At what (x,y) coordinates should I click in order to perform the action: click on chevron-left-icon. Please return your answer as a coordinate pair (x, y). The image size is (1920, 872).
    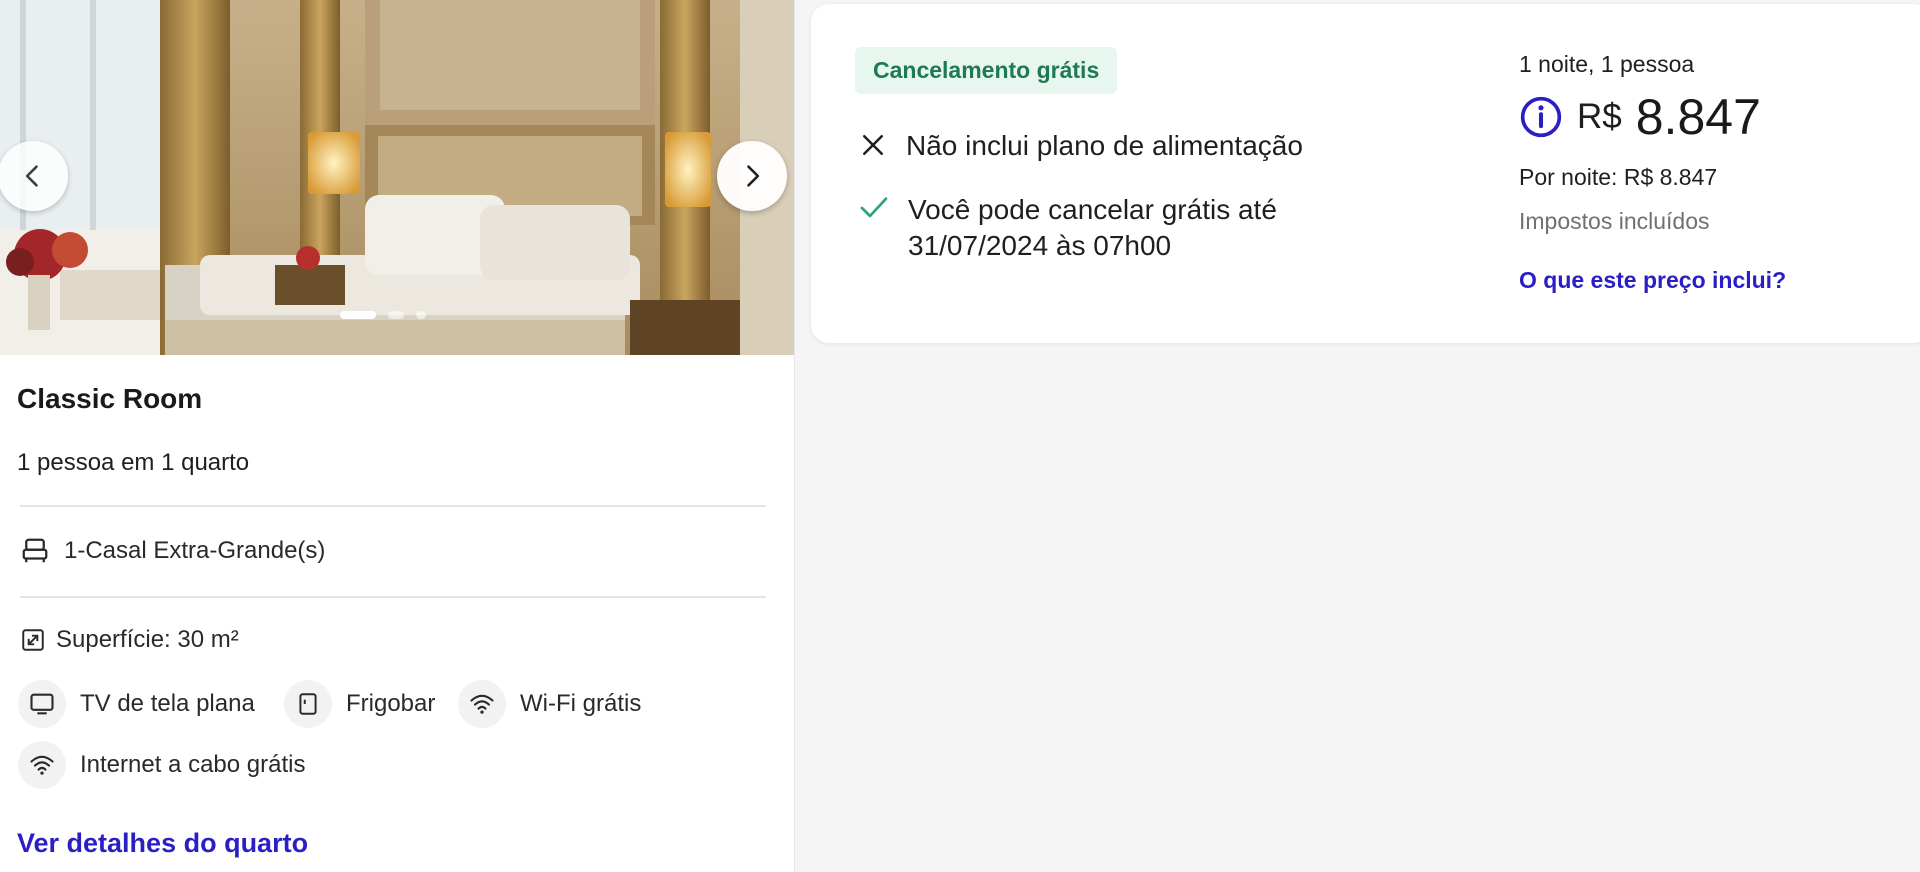
    Looking at the image, I should click on (31, 176).